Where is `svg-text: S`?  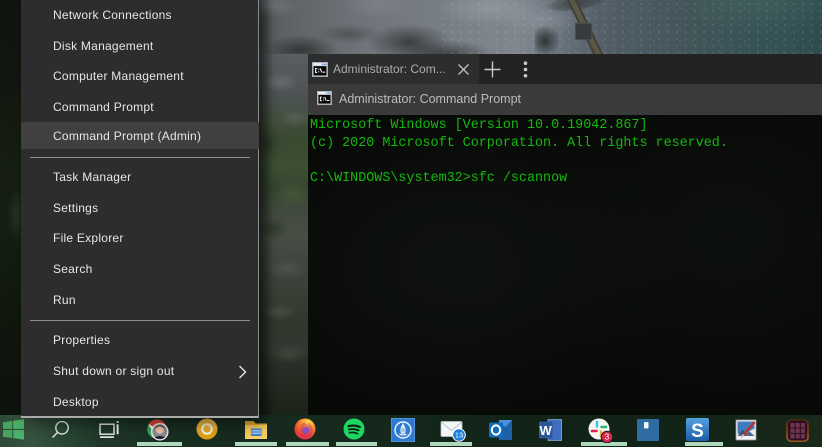
svg-text: S is located at coordinates (697, 431).